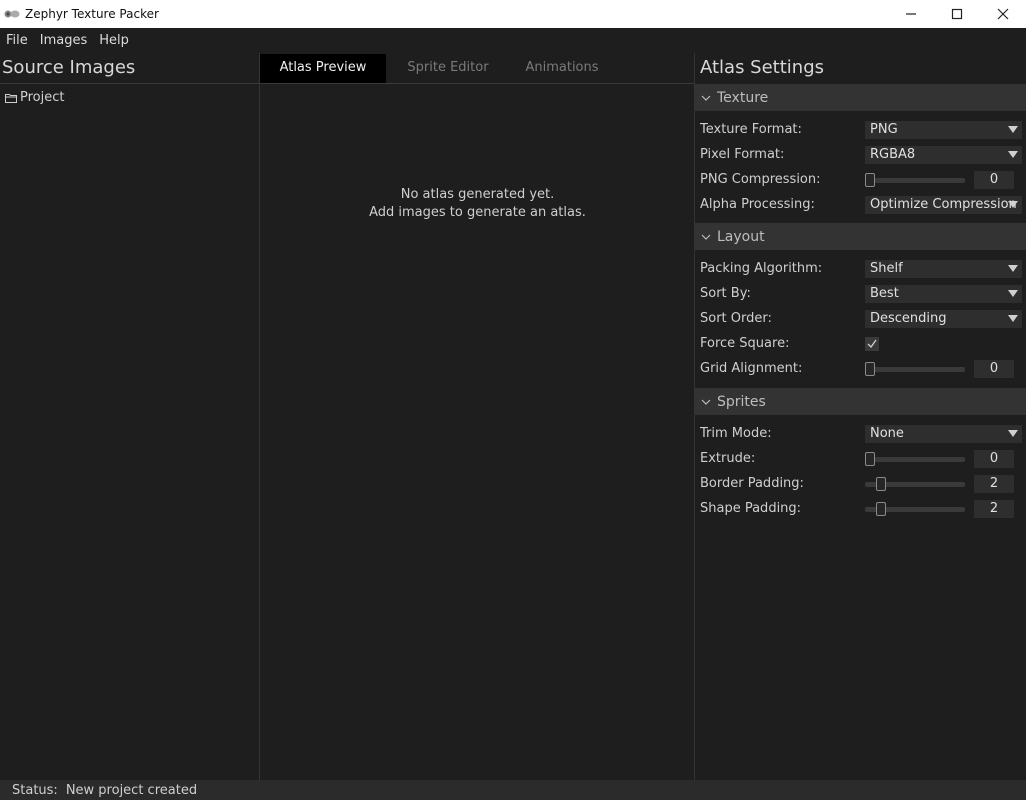 The image size is (1026, 800). I want to click on force-square-checkbox, so click(872, 343).